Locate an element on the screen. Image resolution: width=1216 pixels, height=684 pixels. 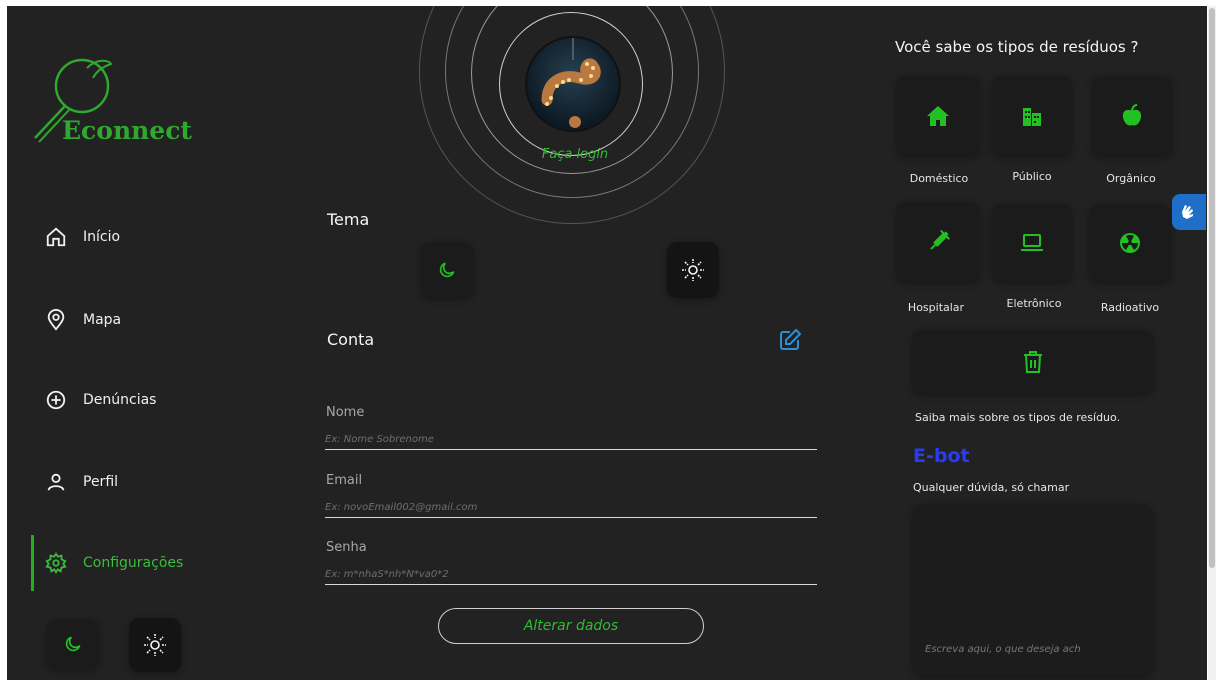
waste-more-tile is located at coordinates (1032, 362).